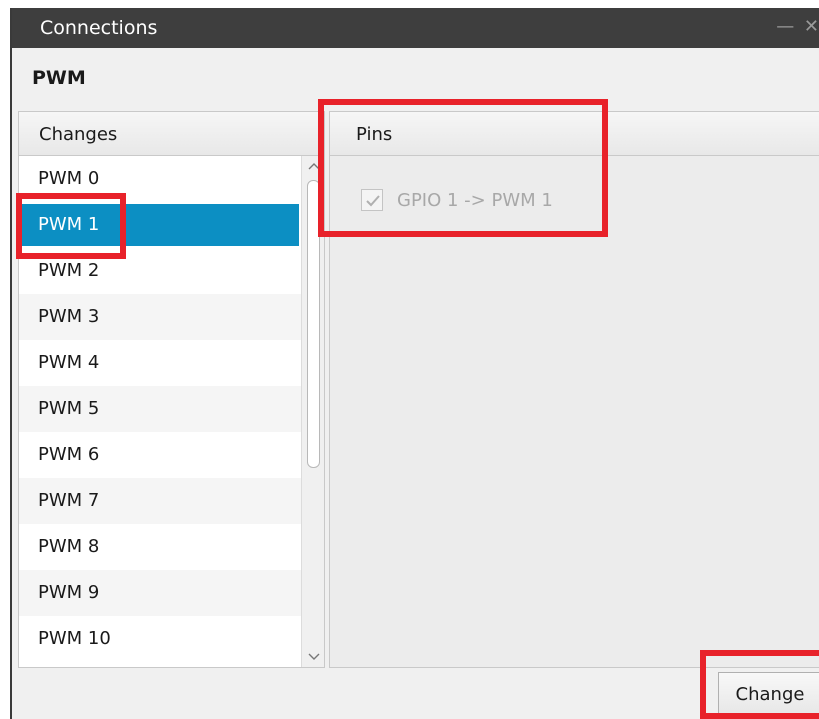 The height and width of the screenshot is (719, 819). What do you see at coordinates (313, 166) in the screenshot?
I see `chevron-up-icon` at bounding box center [313, 166].